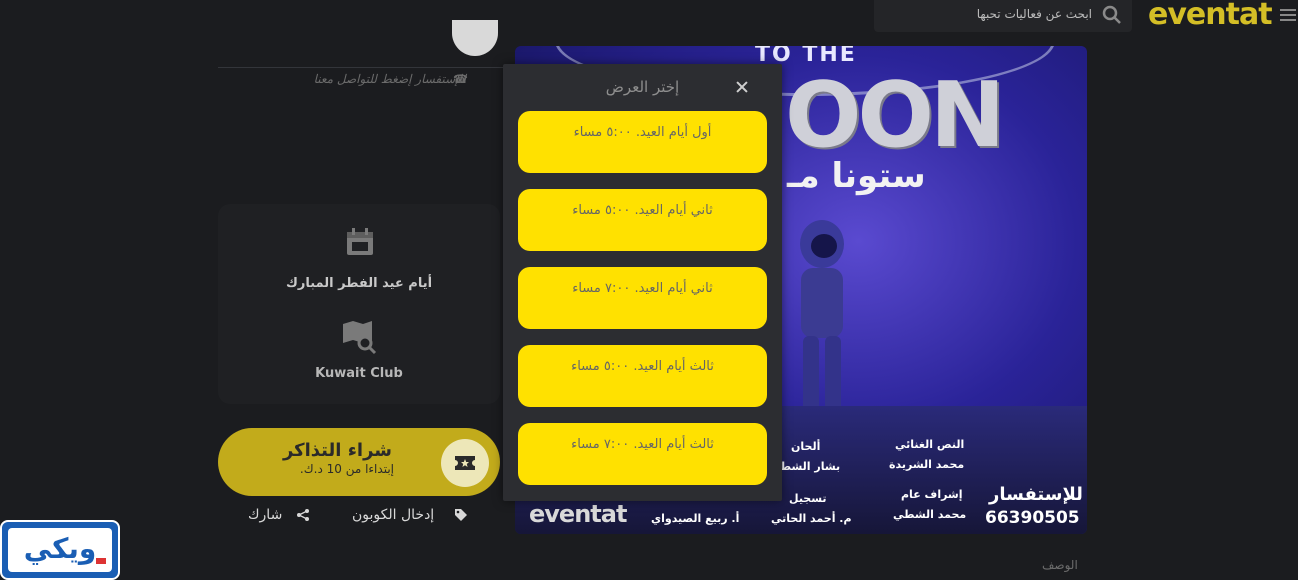 The width and height of the screenshot is (1298, 580). I want to click on credit-recording-name: م. أحمد الحاتي, so click(811, 518).